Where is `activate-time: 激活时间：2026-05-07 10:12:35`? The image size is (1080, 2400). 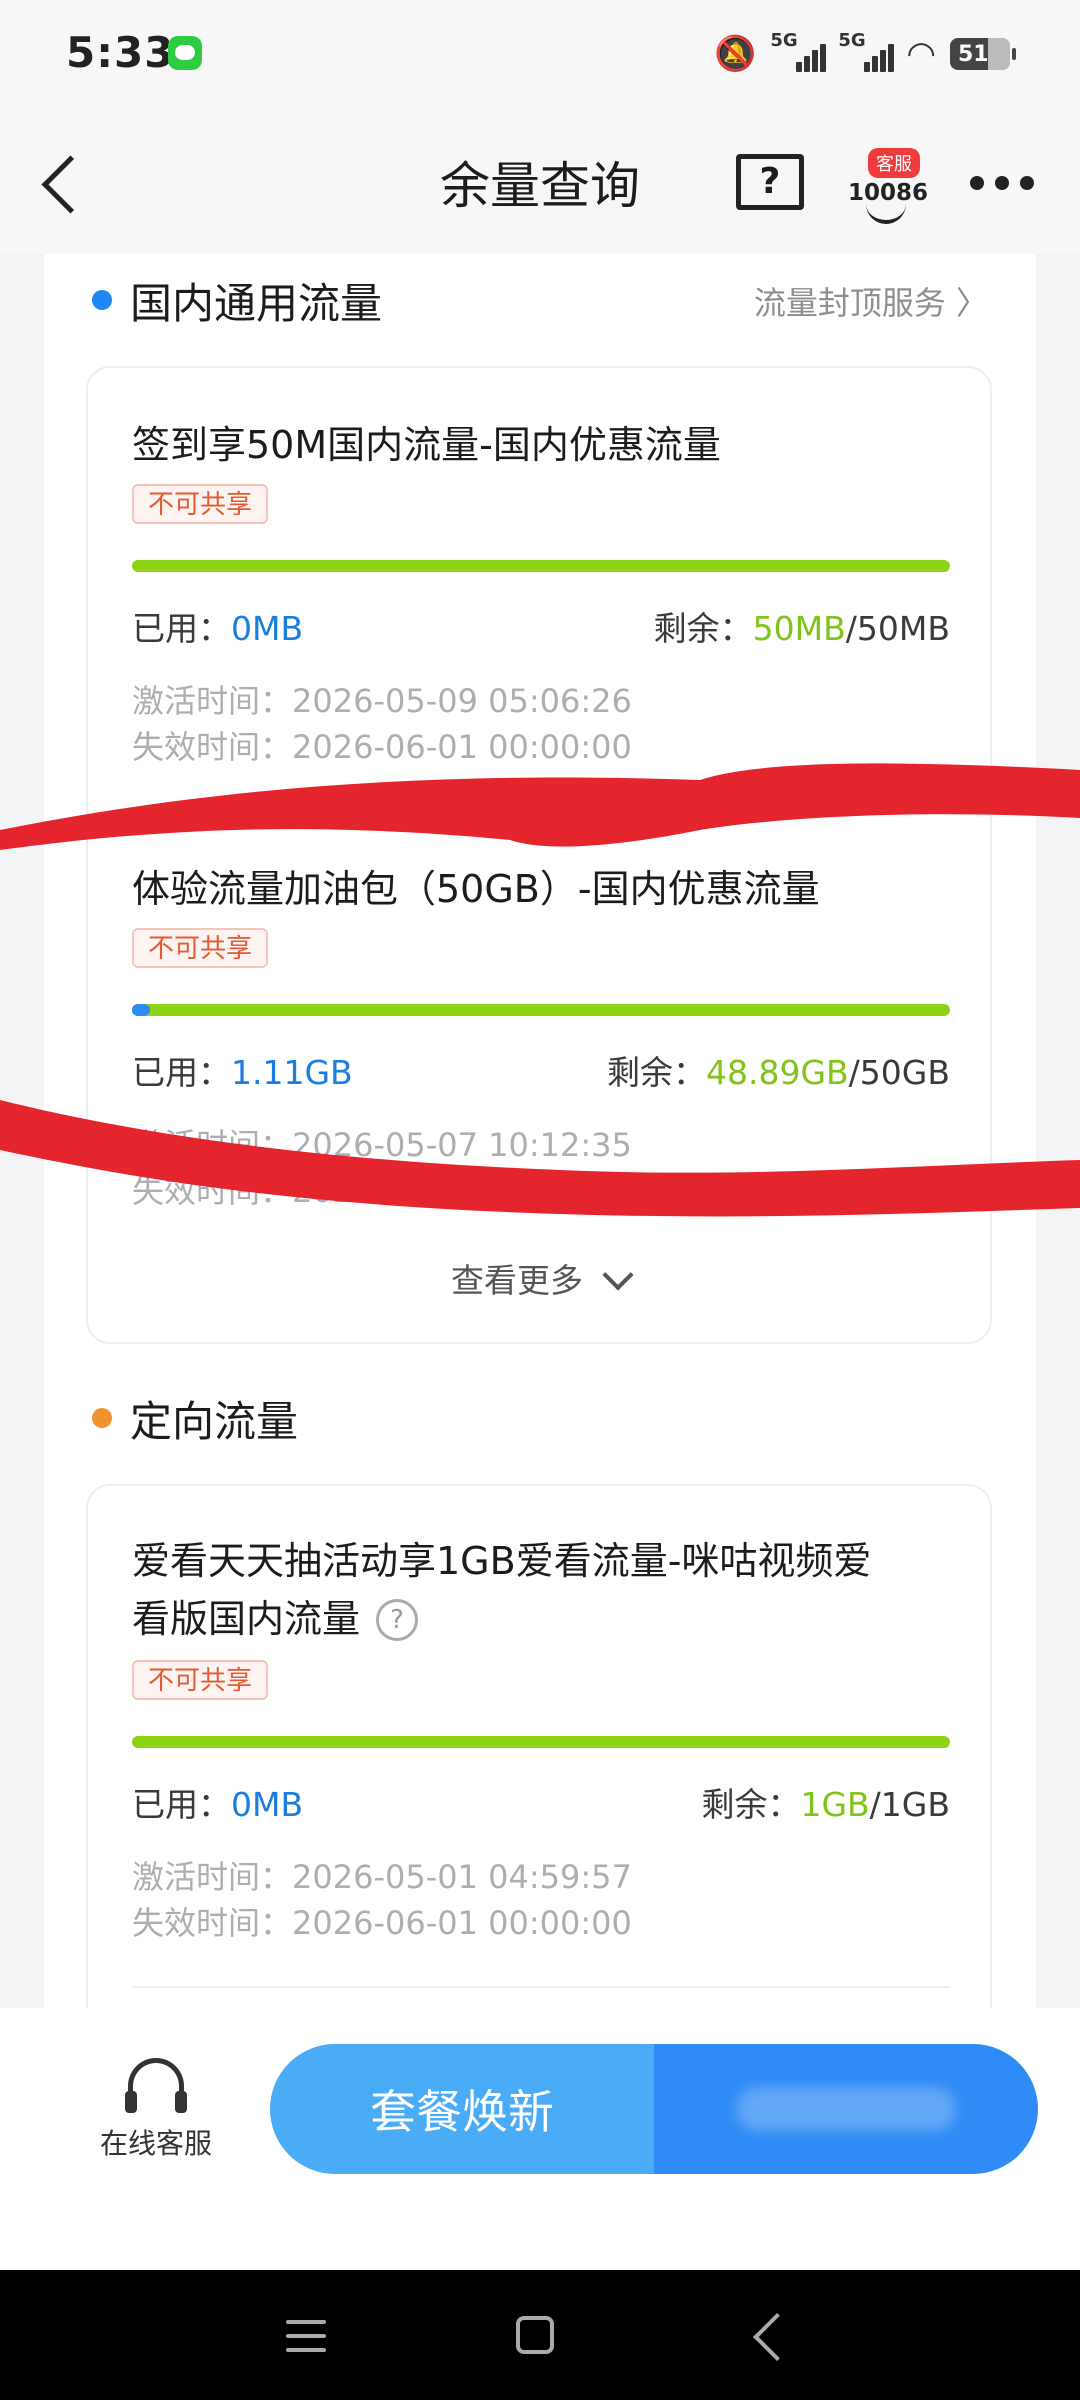
activate-time: 激活时间：2026-05-07 10:12:35 is located at coordinates (382, 1145).